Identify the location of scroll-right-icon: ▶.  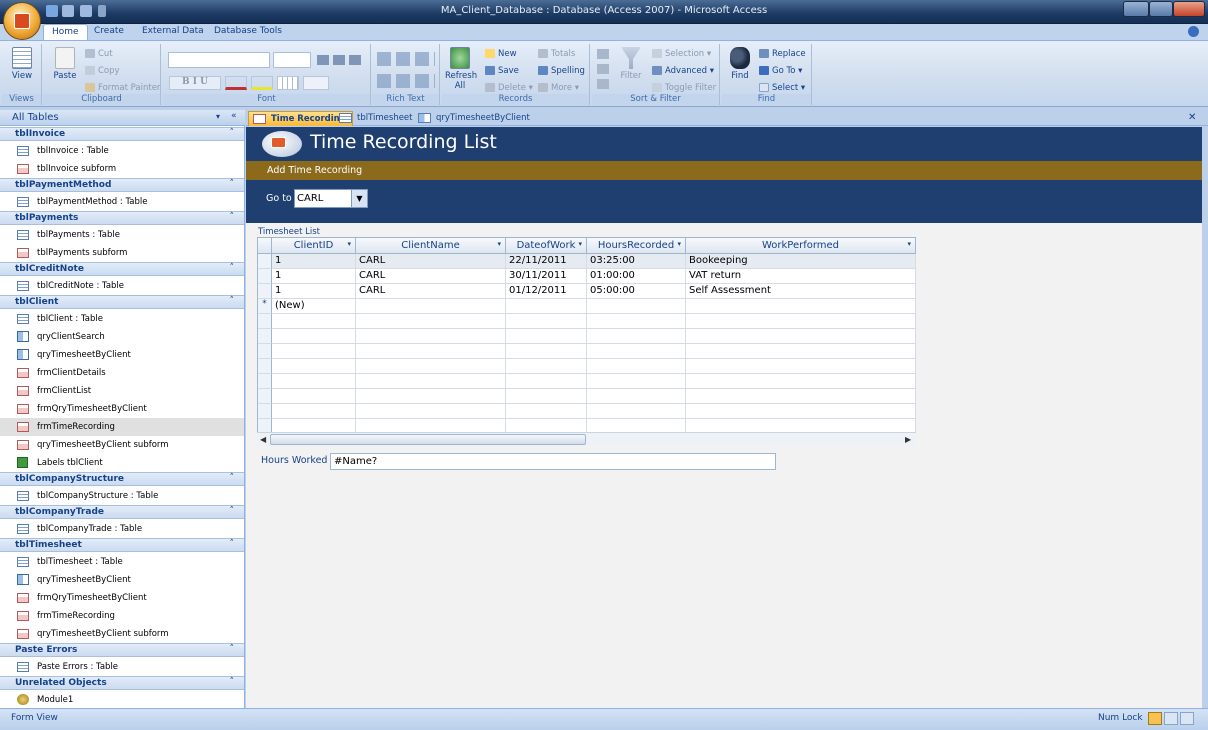
(908, 439).